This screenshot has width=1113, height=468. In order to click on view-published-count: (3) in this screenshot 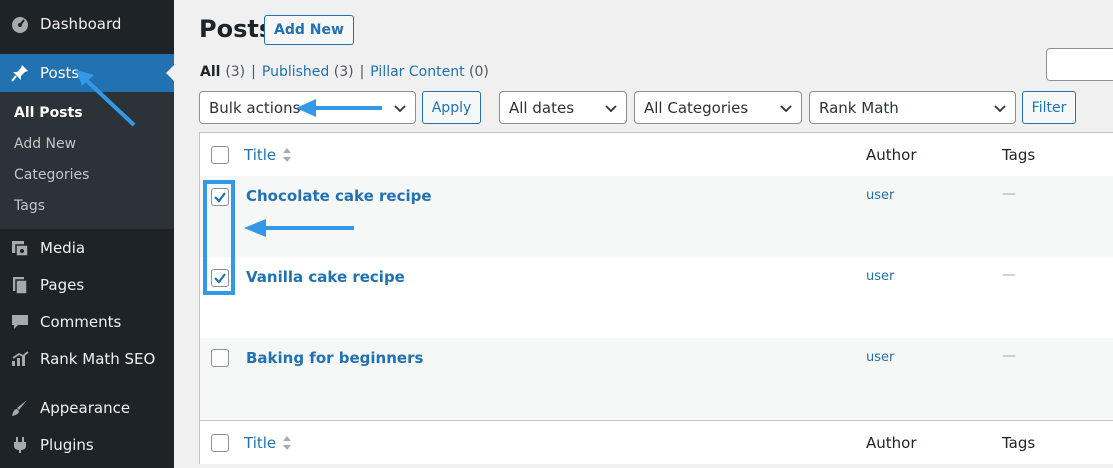, I will do `click(343, 72)`.